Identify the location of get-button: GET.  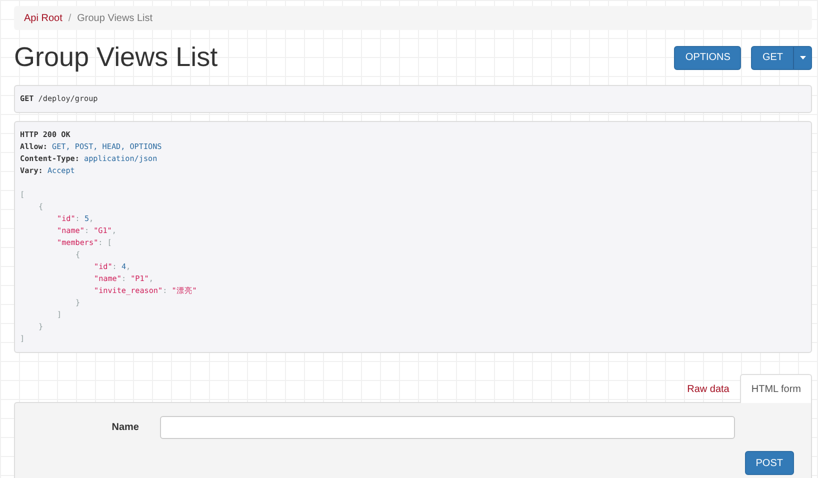
(772, 57).